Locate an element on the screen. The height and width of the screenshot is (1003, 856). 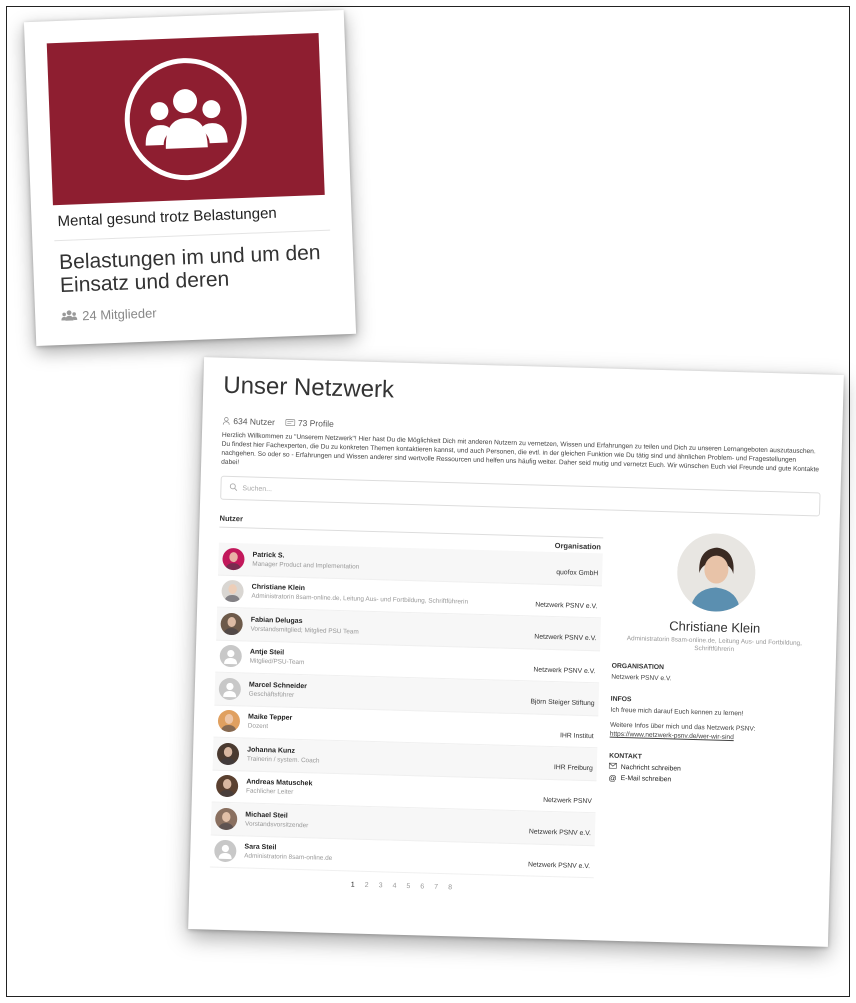
group-card-member-count: 24 Mitglieder is located at coordinates (119, 314).